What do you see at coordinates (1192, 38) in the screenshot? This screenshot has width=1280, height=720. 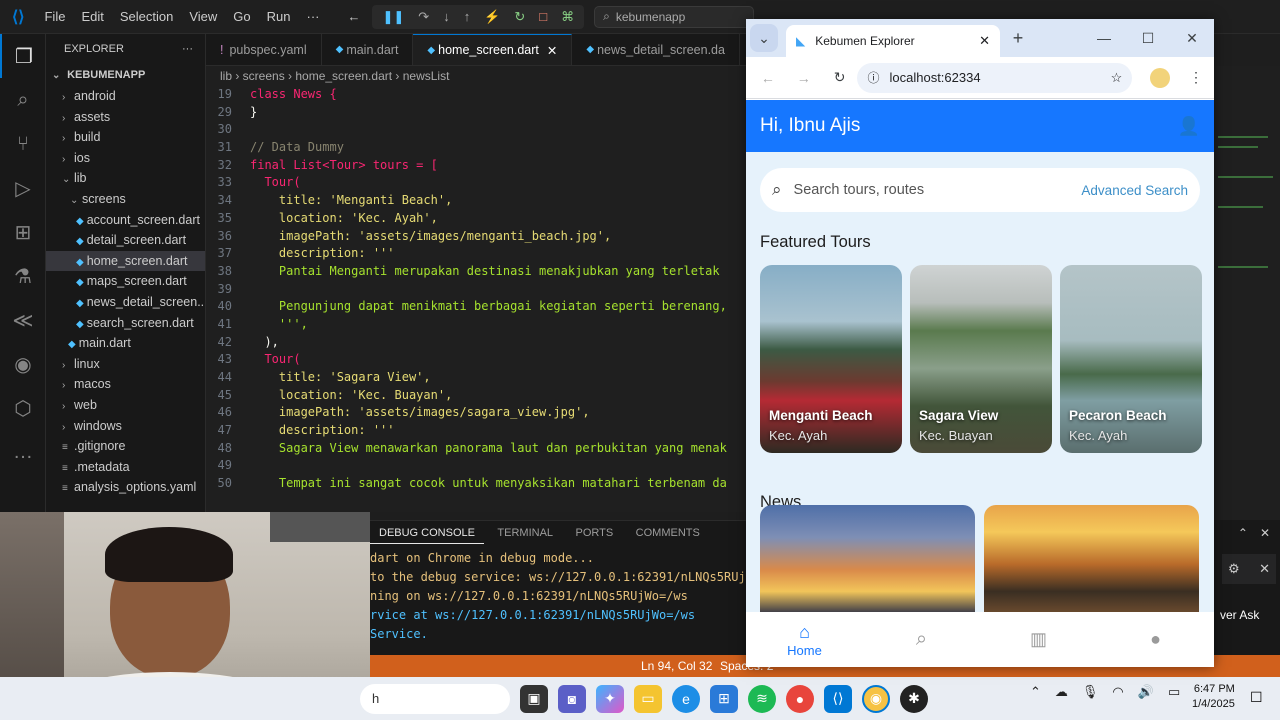 I see `close-window-icon: ✕` at bounding box center [1192, 38].